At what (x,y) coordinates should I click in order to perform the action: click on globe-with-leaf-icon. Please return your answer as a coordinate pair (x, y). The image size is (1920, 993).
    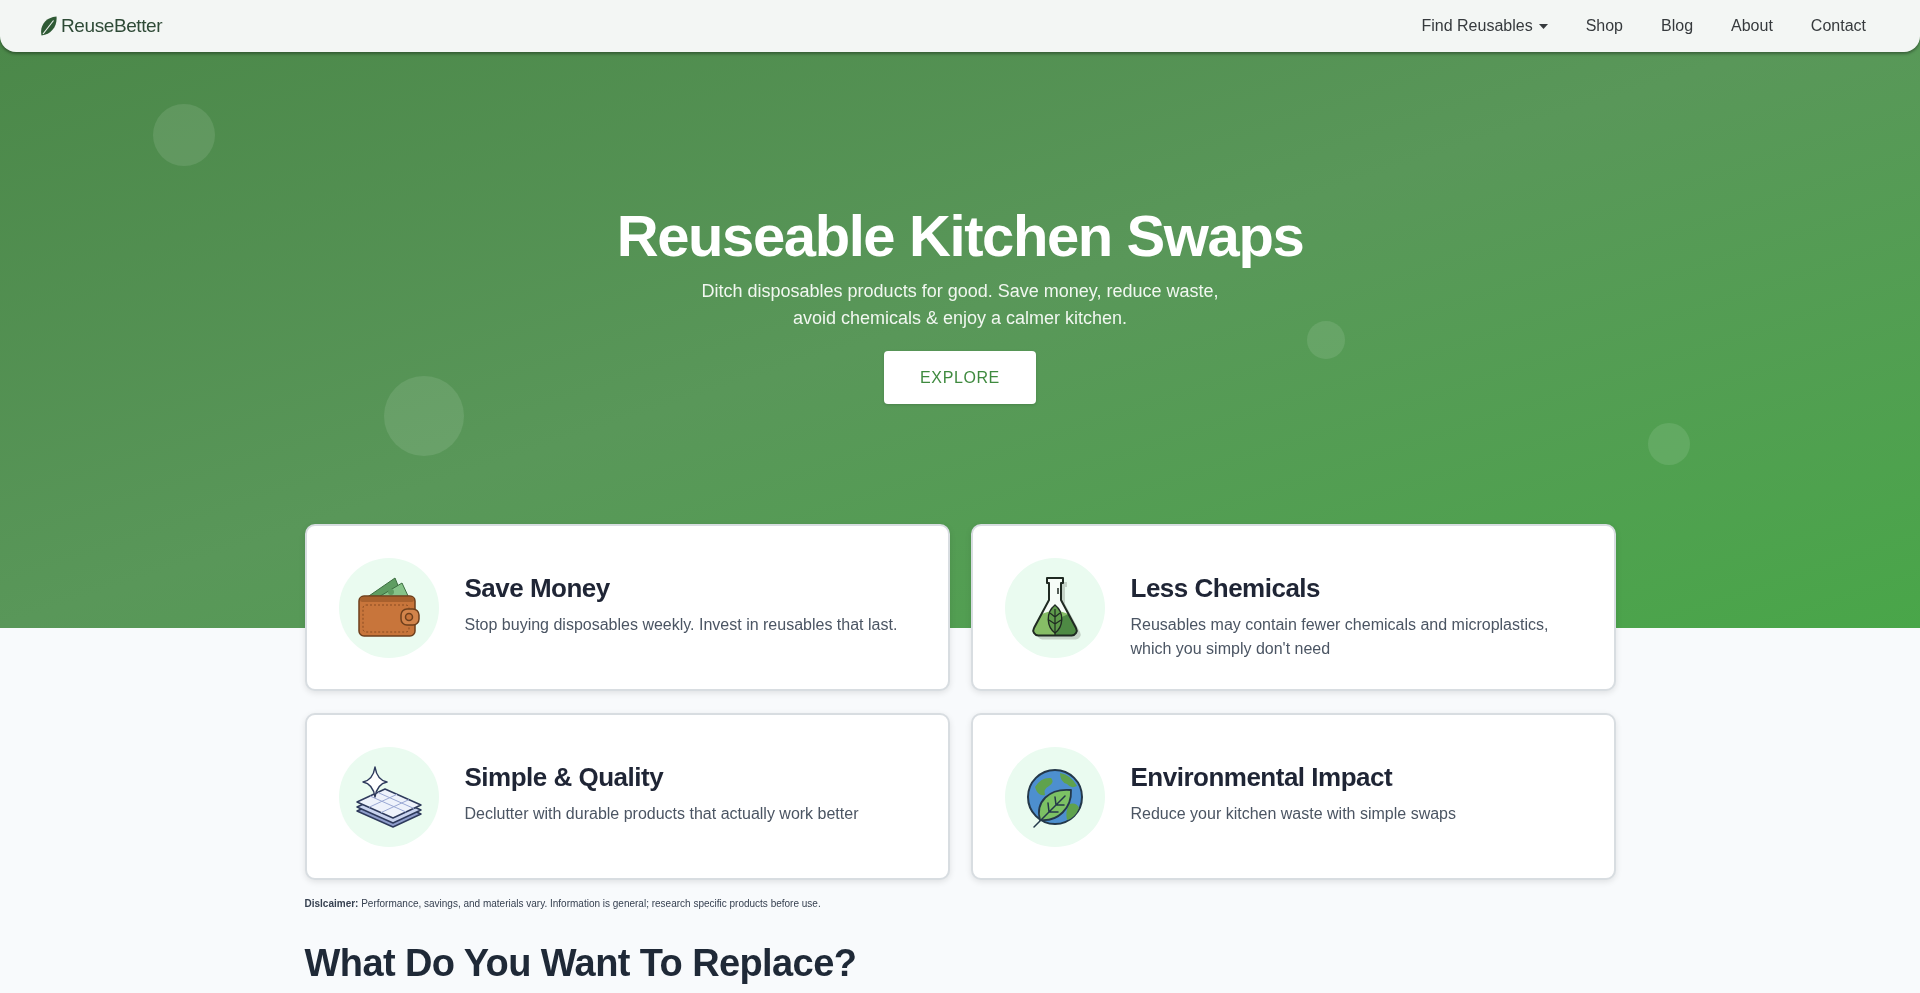
    Looking at the image, I should click on (1054, 796).